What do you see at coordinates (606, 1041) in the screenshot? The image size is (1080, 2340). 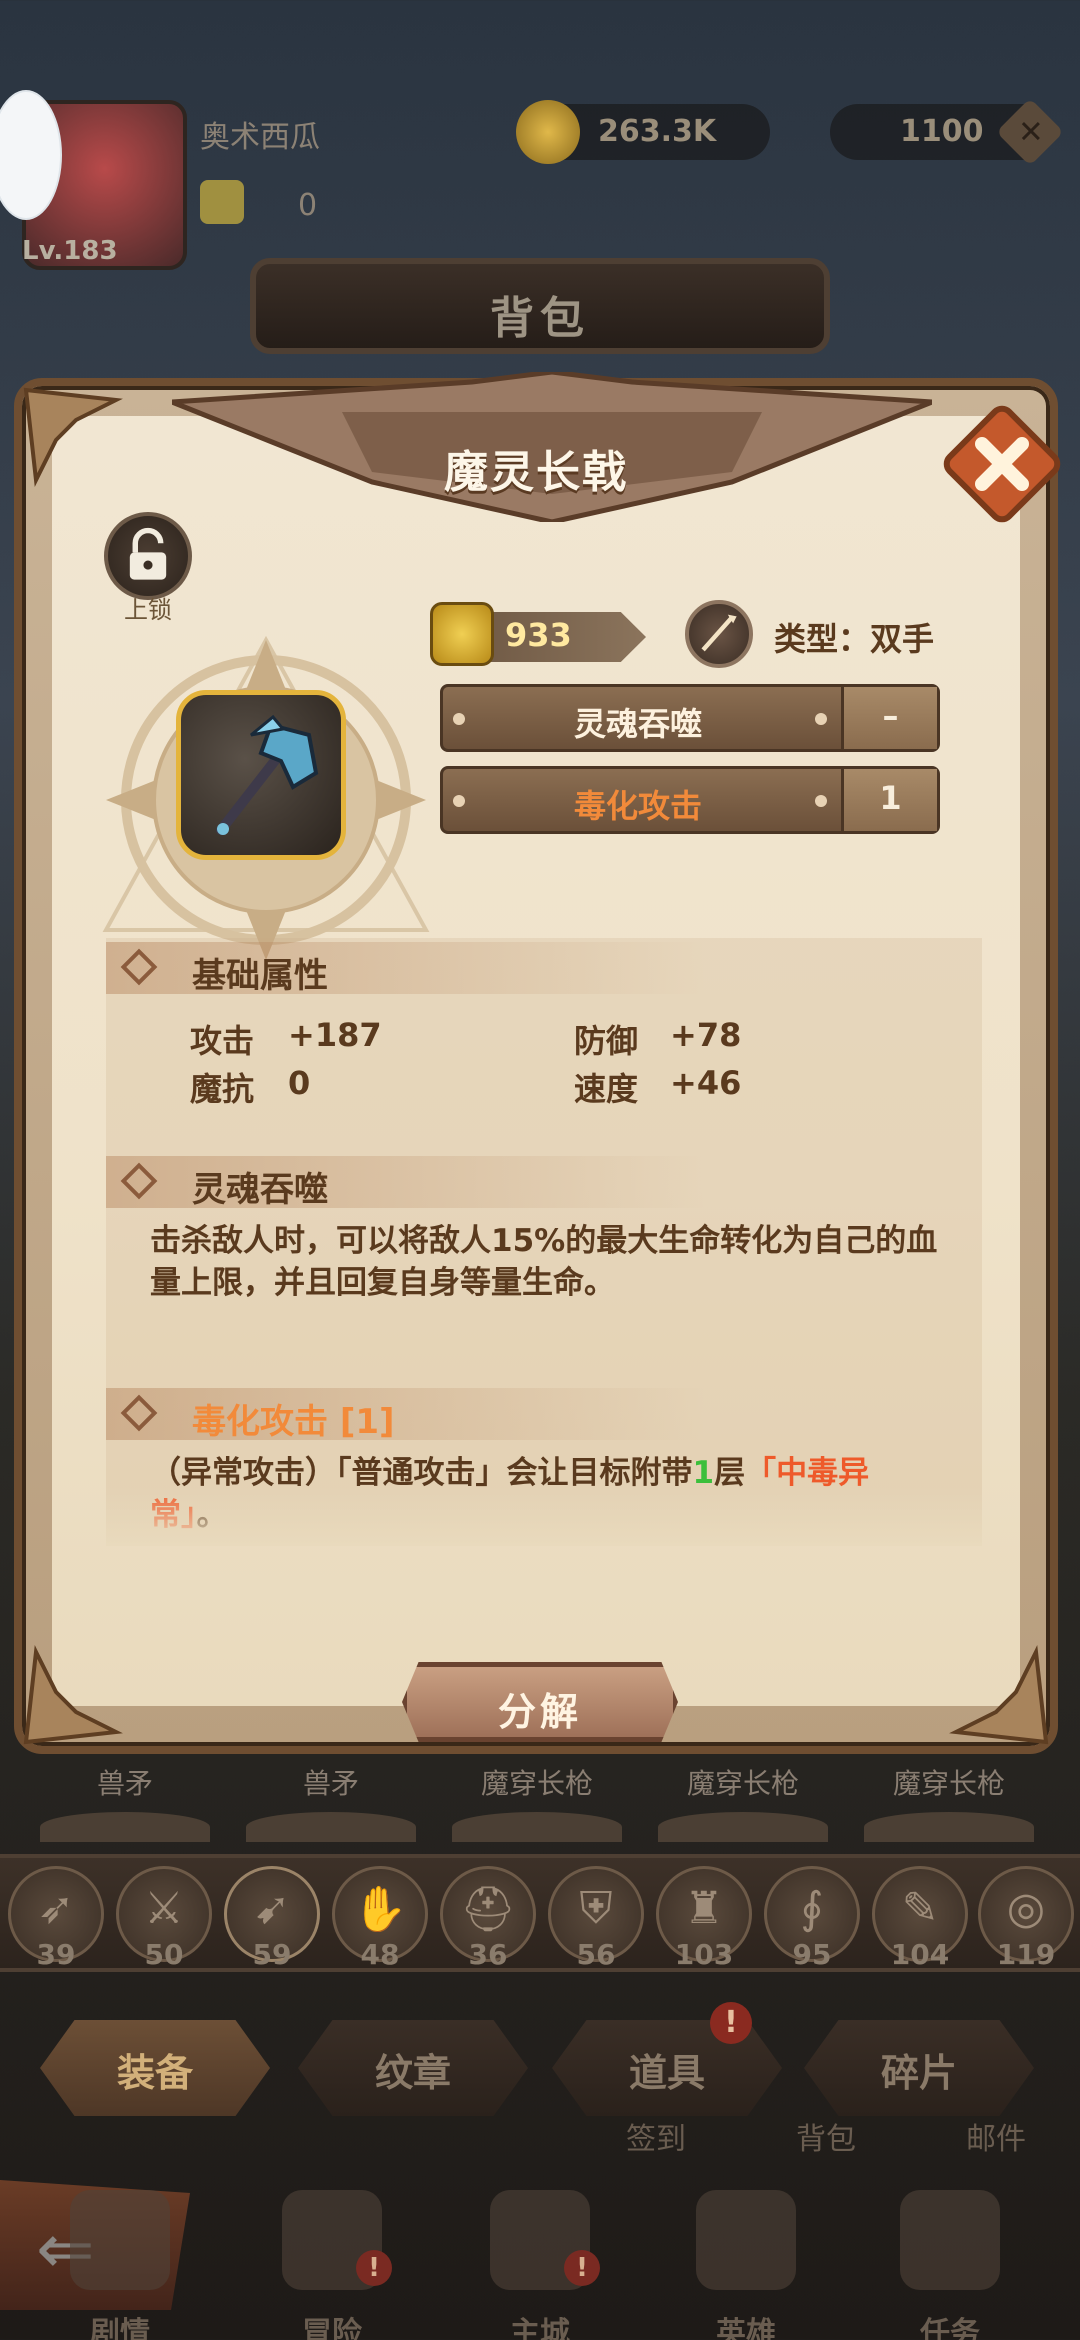 I see `defense-label: 防御` at bounding box center [606, 1041].